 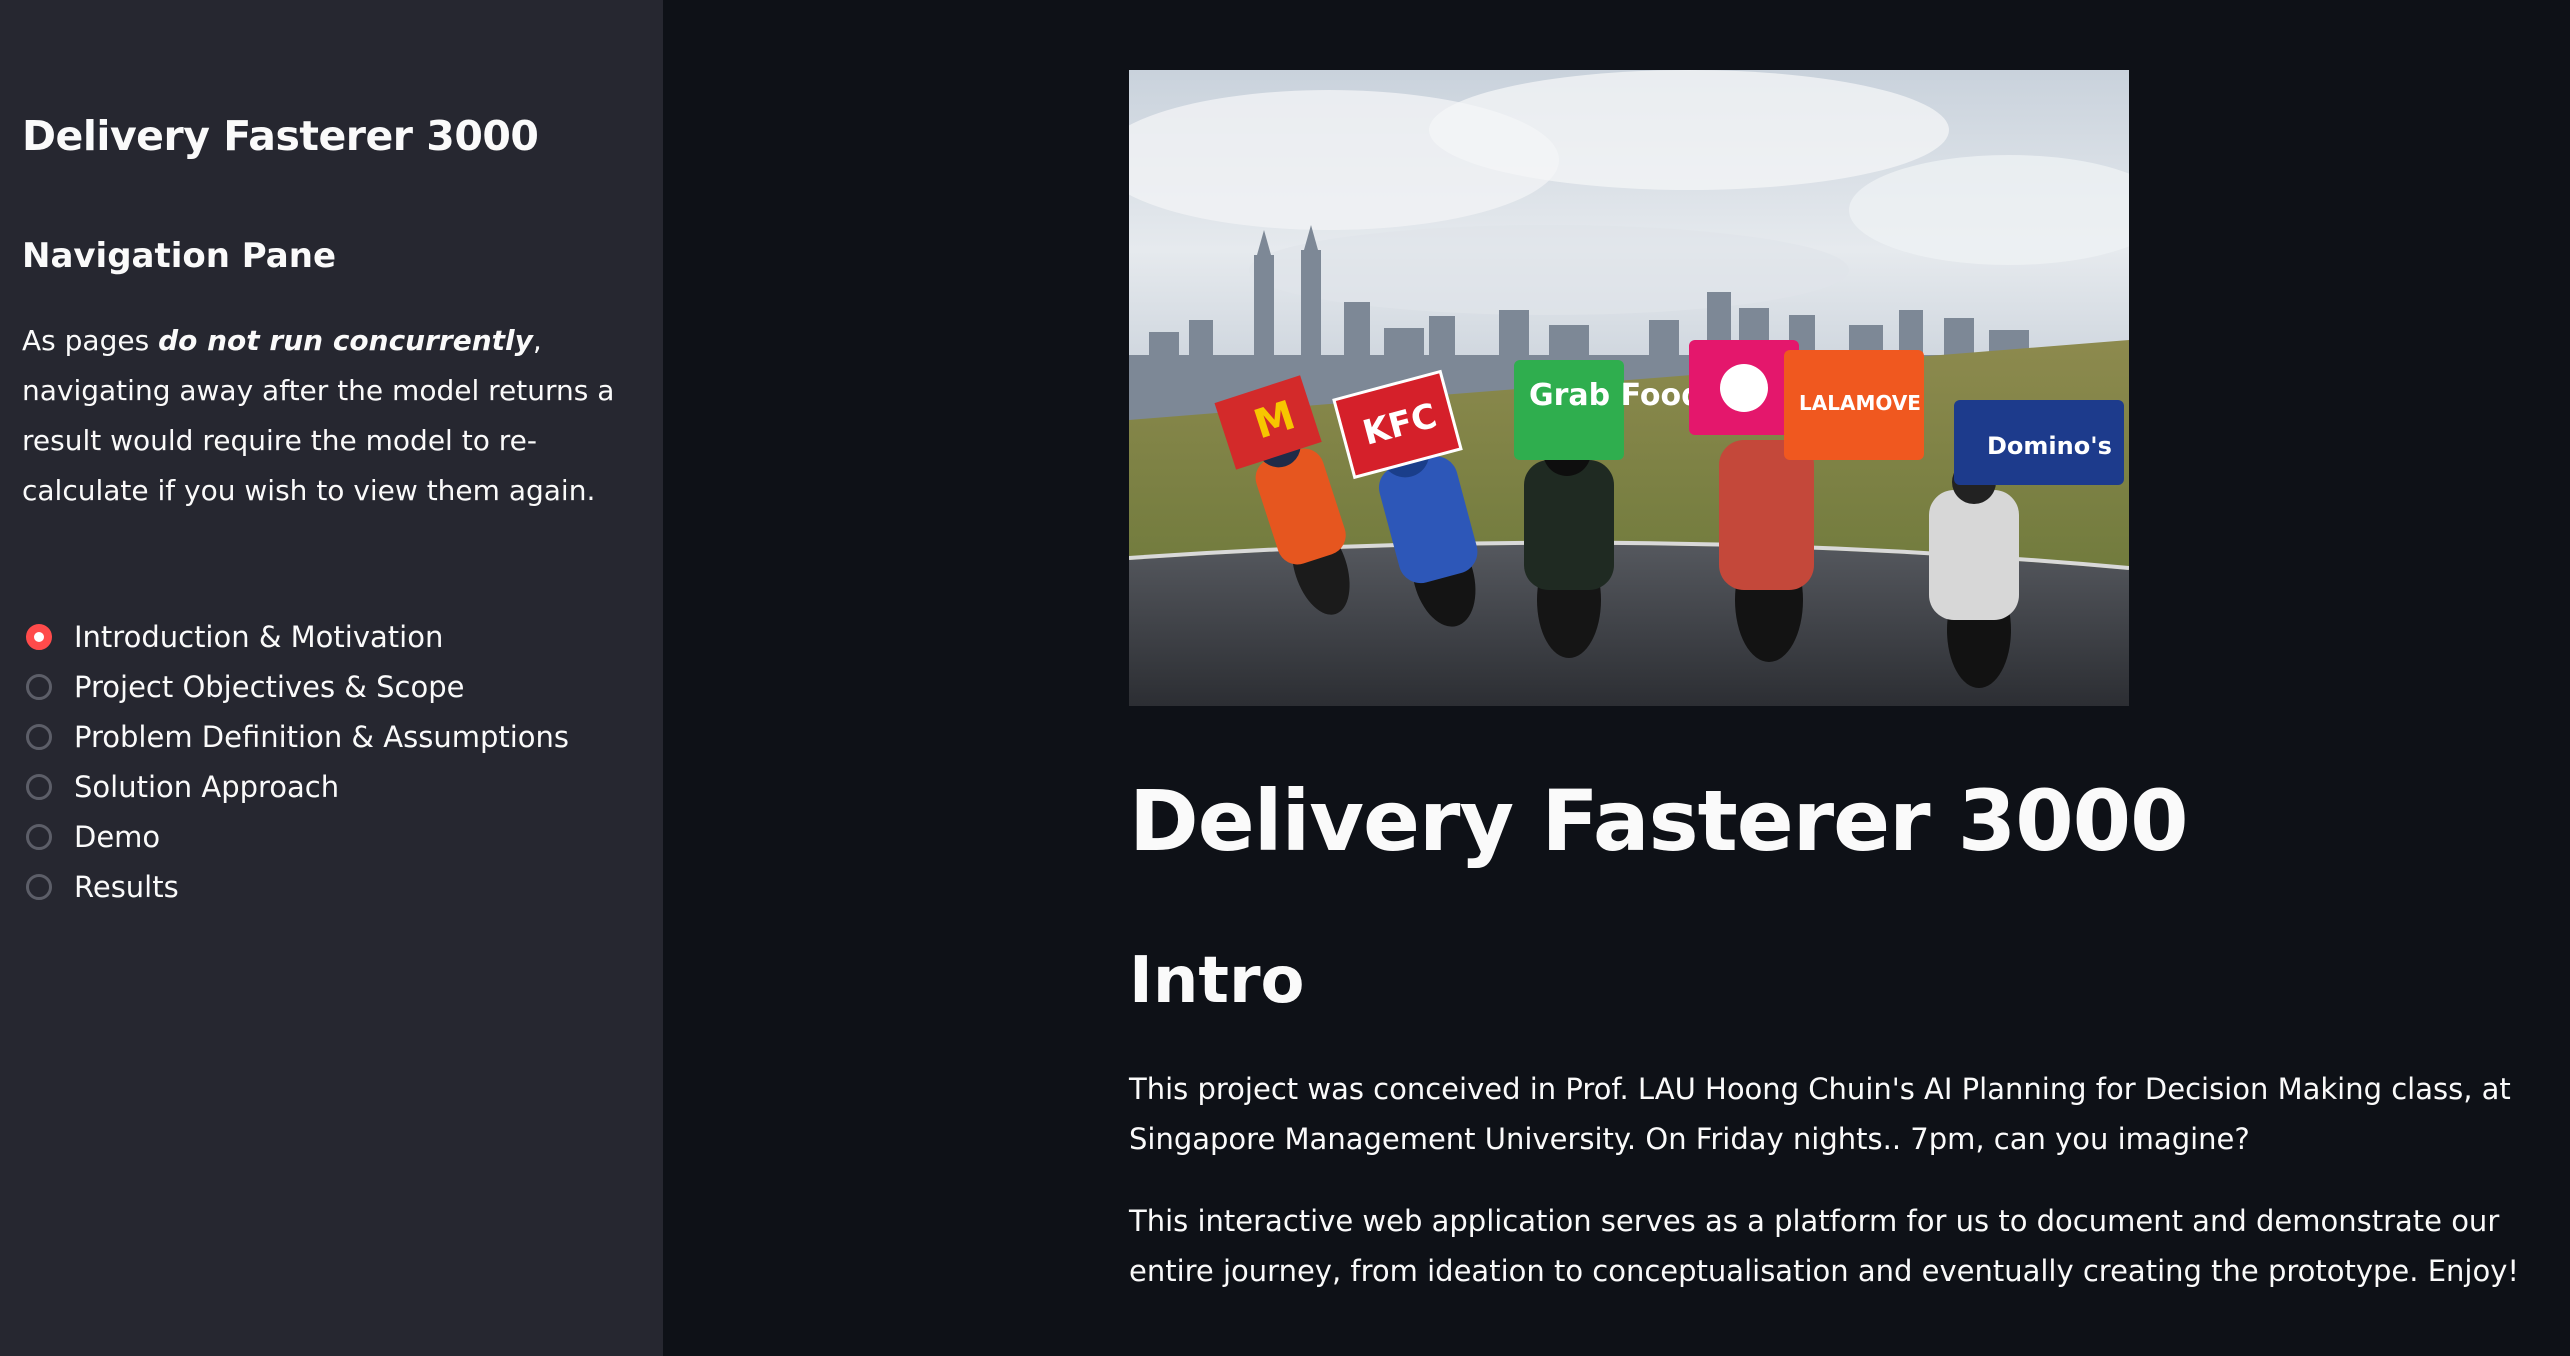 What do you see at coordinates (280, 136) in the screenshot?
I see `sidebar-title: Delivery Fasterer 3000` at bounding box center [280, 136].